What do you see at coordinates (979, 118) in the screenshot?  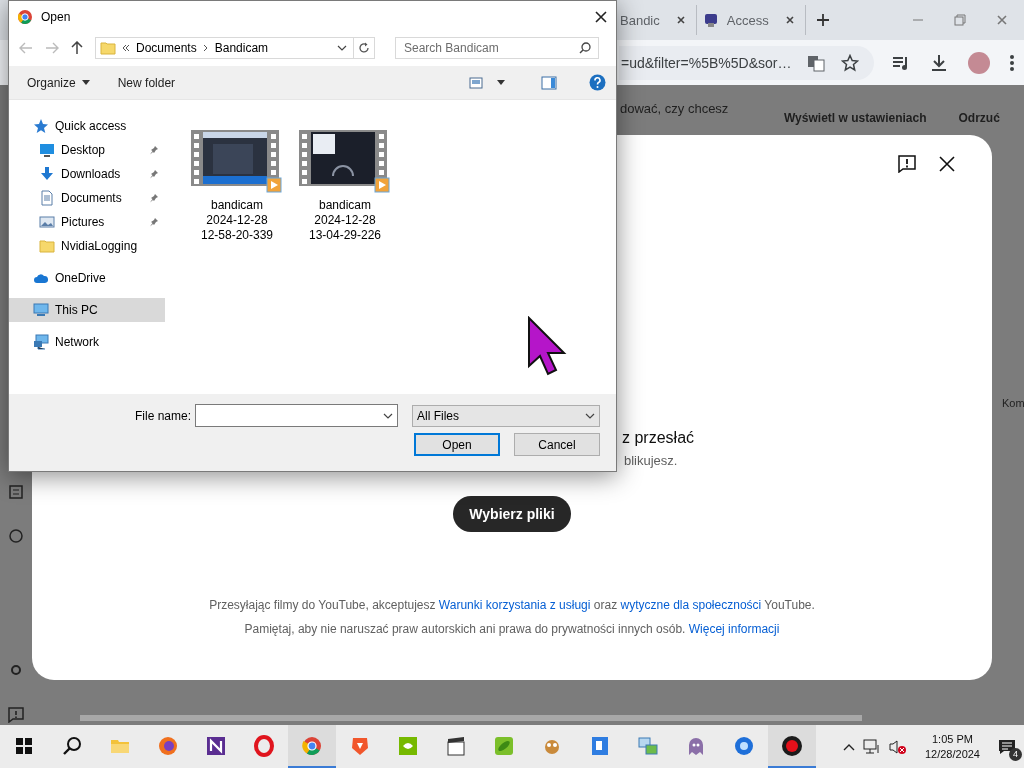 I see `notification-button: Odrzuć` at bounding box center [979, 118].